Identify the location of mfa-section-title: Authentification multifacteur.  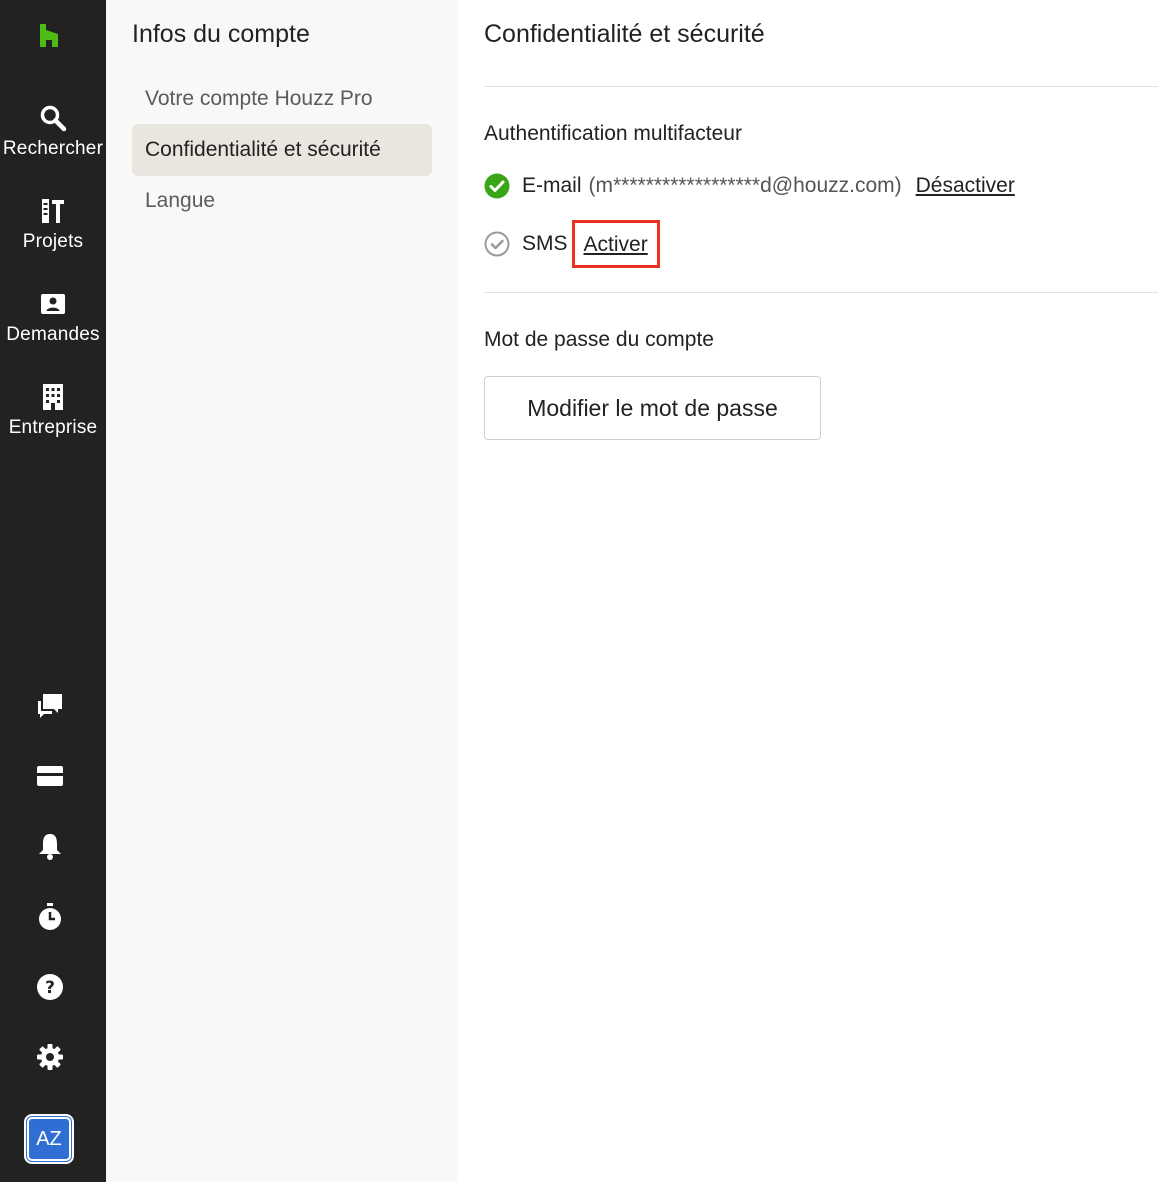
(613, 133).